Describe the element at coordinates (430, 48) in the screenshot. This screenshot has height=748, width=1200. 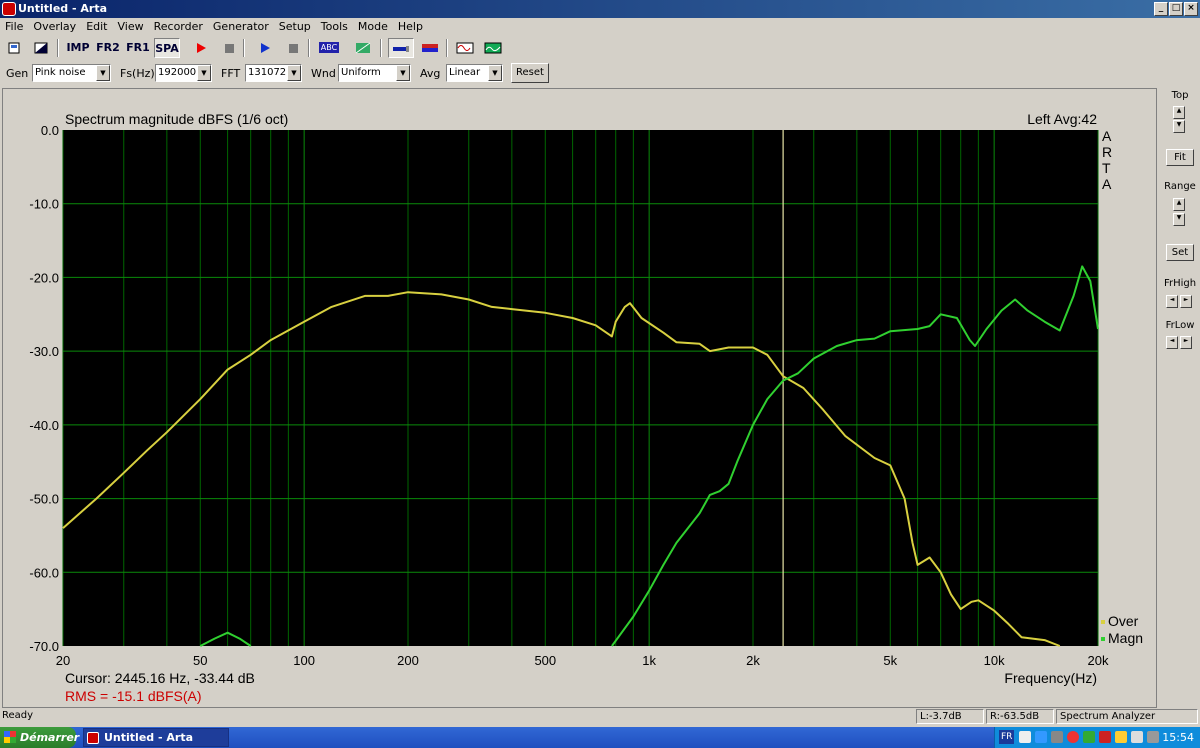
I see `output-settings-icon` at that location.